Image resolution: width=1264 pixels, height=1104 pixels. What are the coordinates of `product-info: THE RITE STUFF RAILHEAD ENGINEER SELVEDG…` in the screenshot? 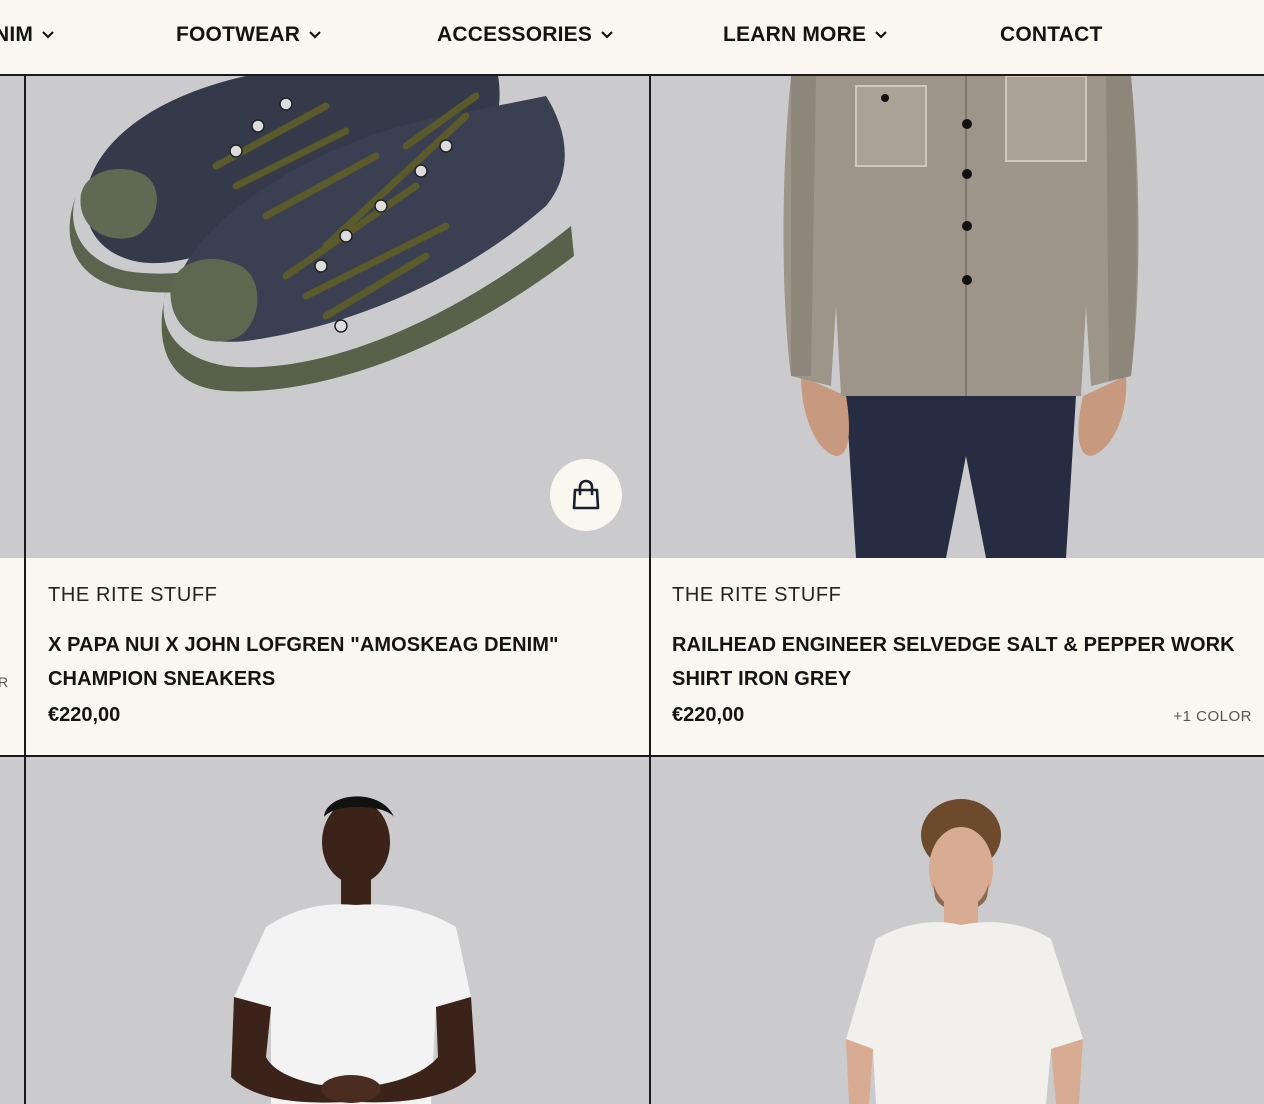 It's located at (957, 656).